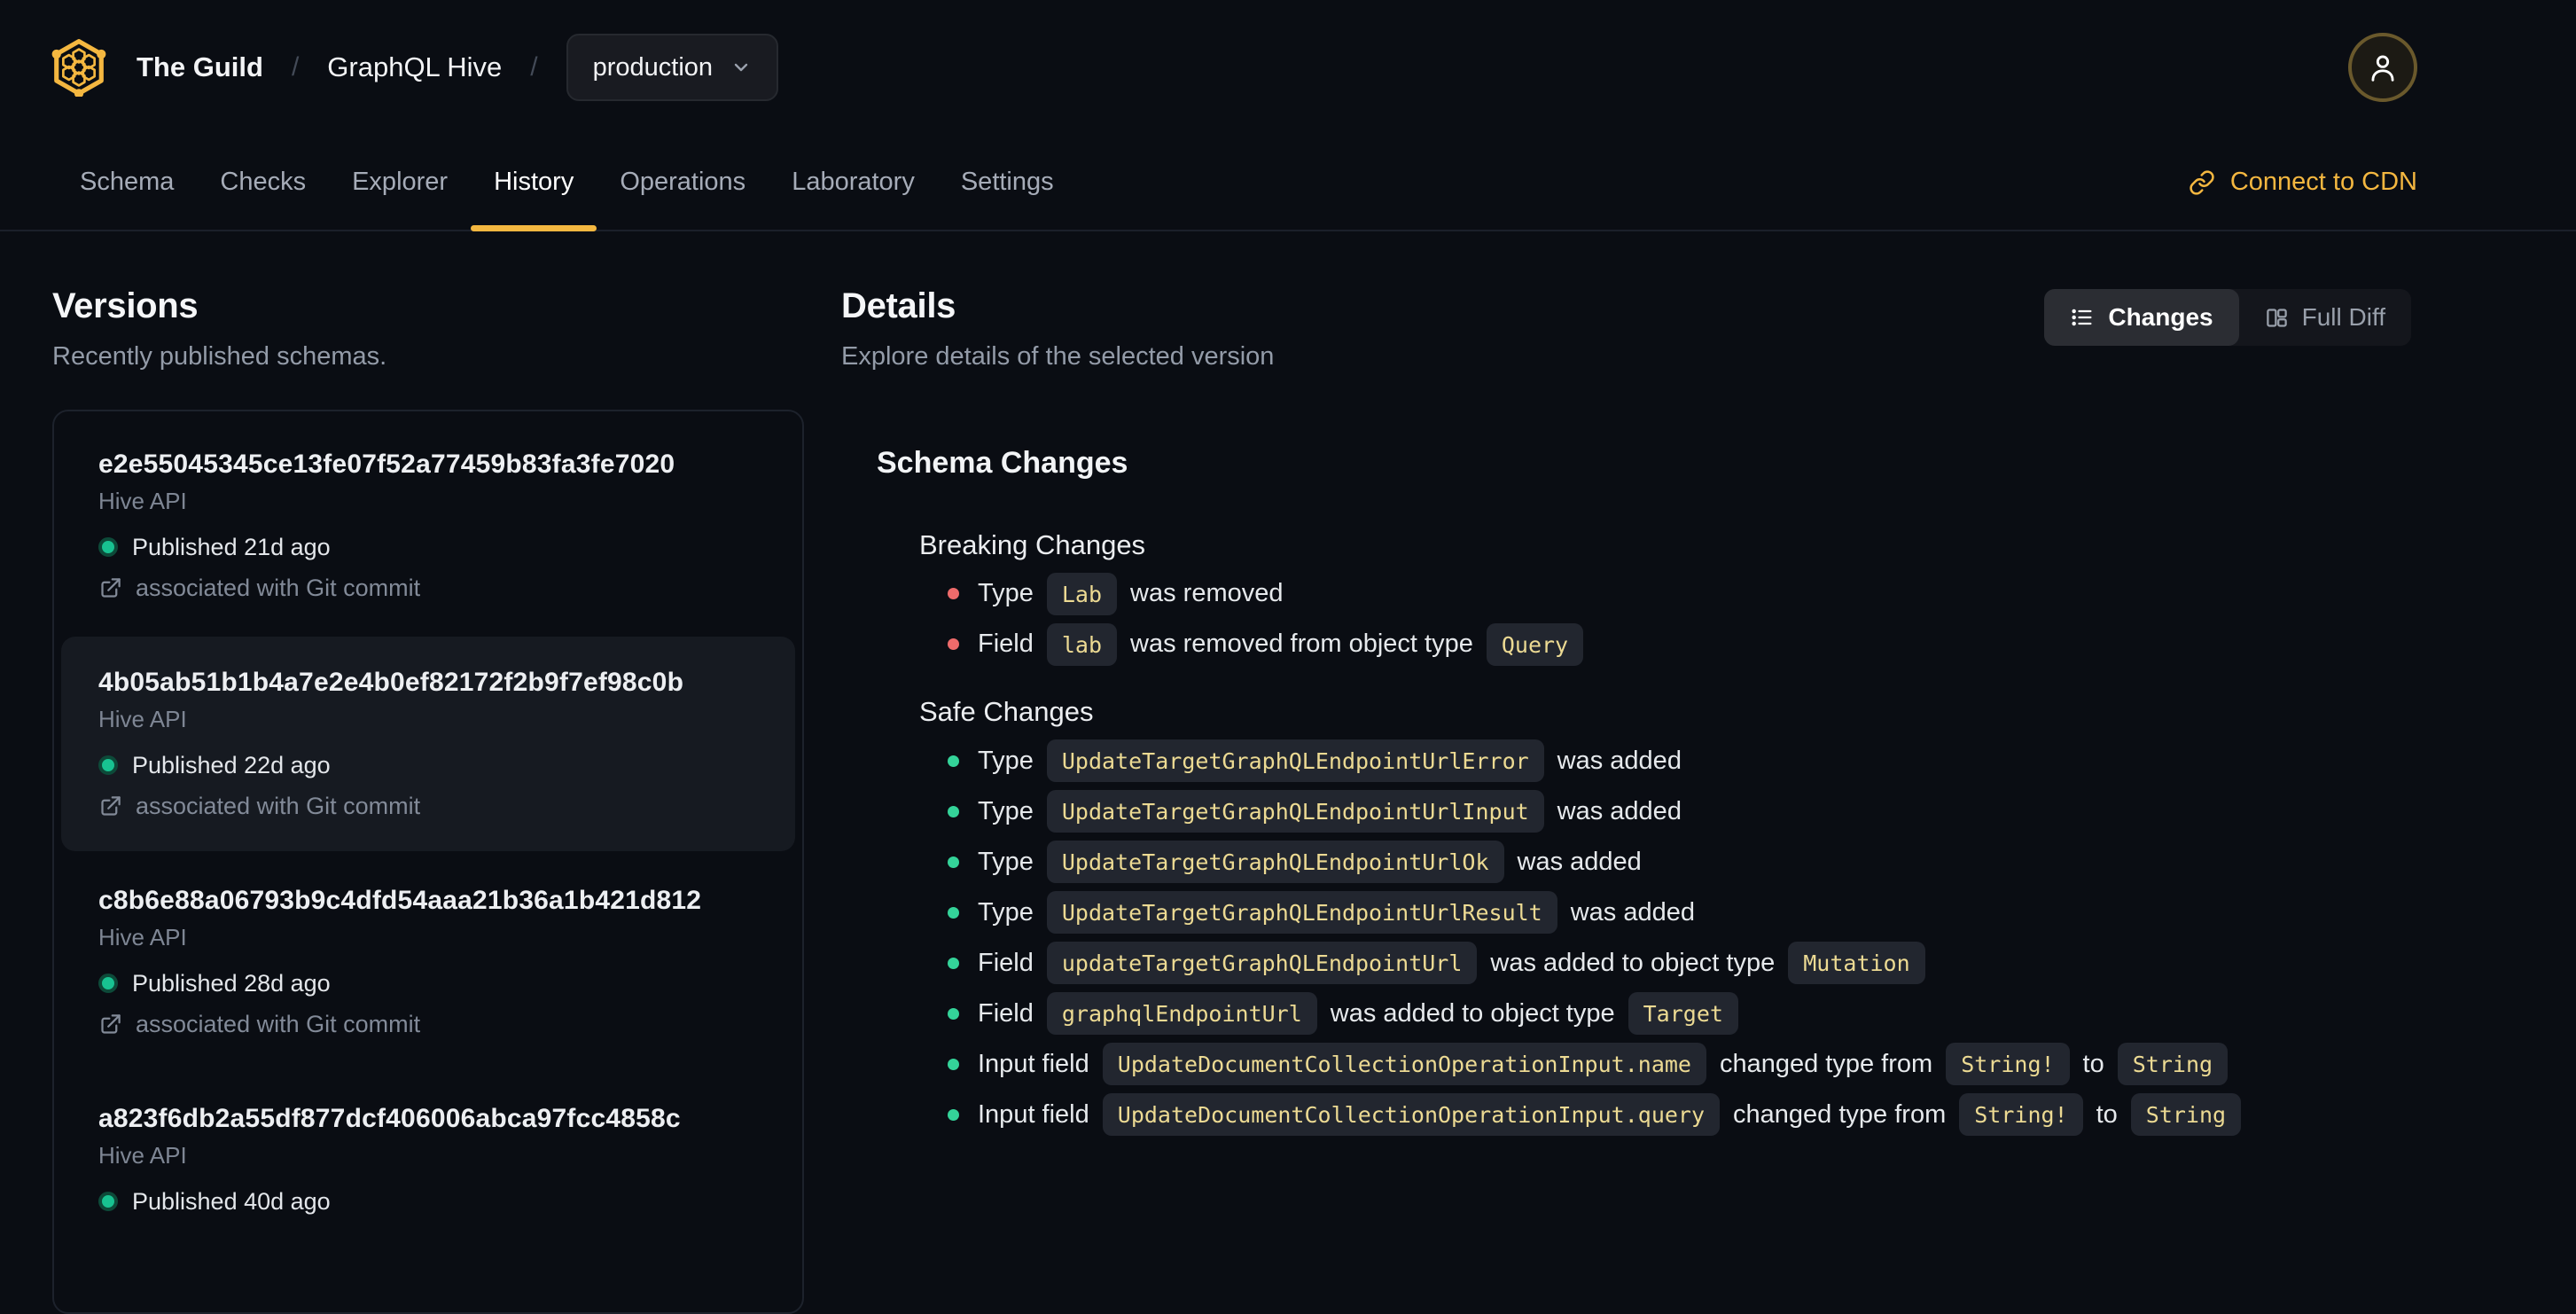  What do you see at coordinates (231, 764) in the screenshot?
I see `version-status-label: Published 22d ago` at bounding box center [231, 764].